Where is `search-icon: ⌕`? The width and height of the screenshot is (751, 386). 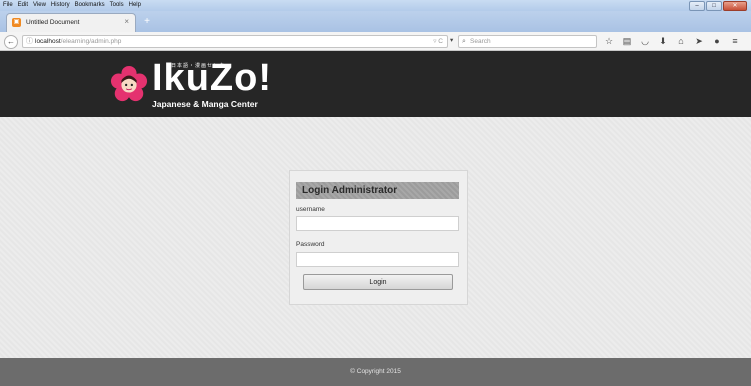 search-icon: ⌕ is located at coordinates (464, 41).